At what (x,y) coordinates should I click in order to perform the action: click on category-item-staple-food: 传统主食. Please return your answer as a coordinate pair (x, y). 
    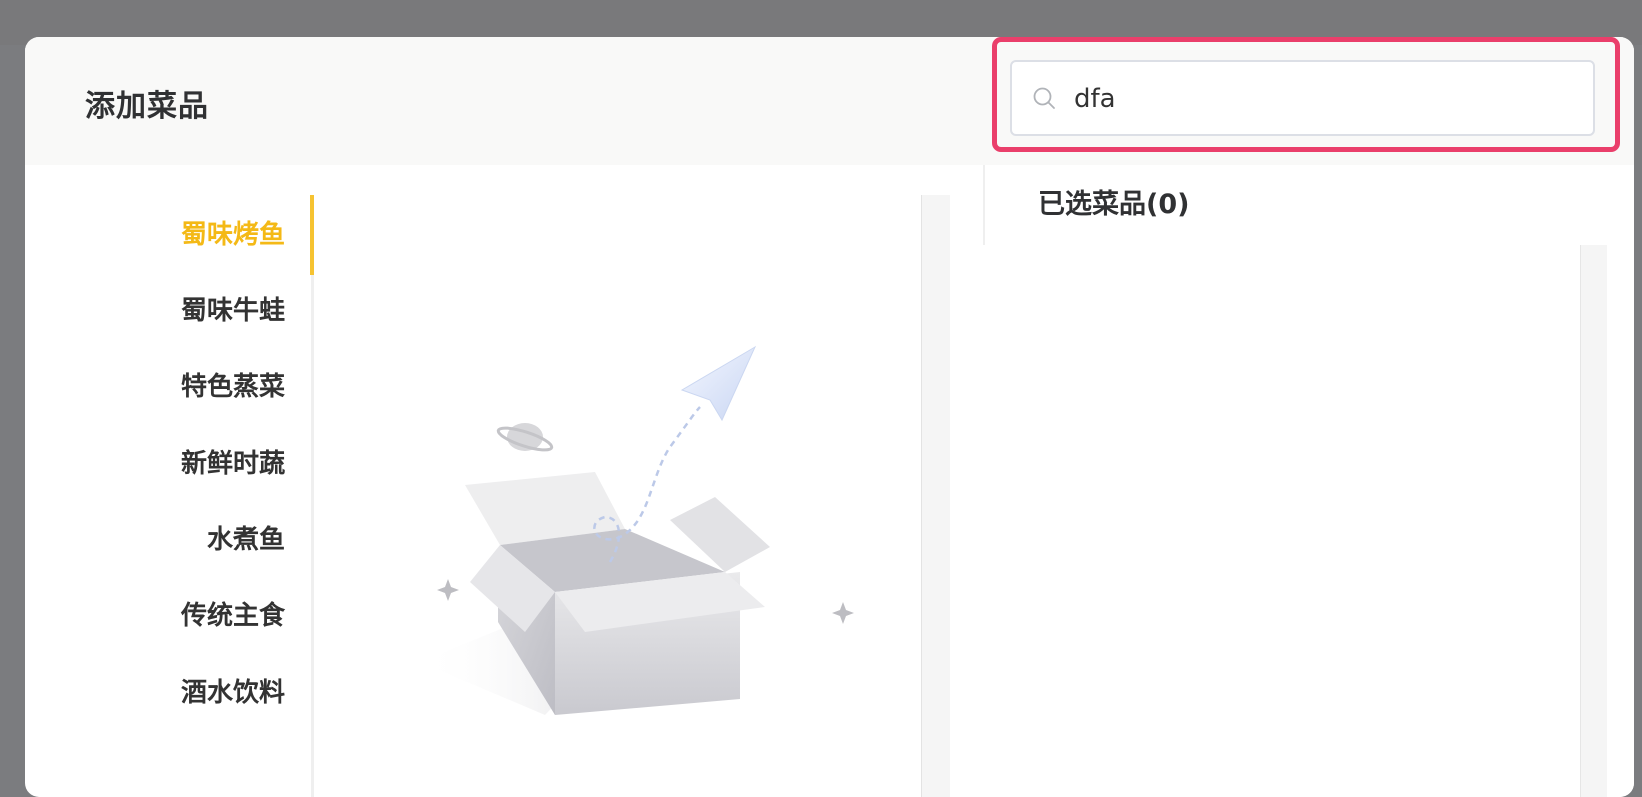
    Looking at the image, I should click on (185, 616).